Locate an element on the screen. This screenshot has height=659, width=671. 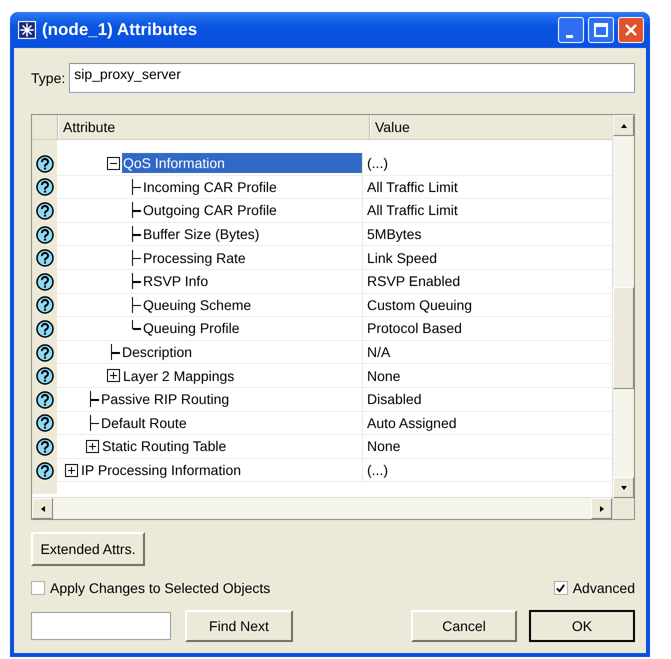
left-arrow-icon is located at coordinates (42, 508).